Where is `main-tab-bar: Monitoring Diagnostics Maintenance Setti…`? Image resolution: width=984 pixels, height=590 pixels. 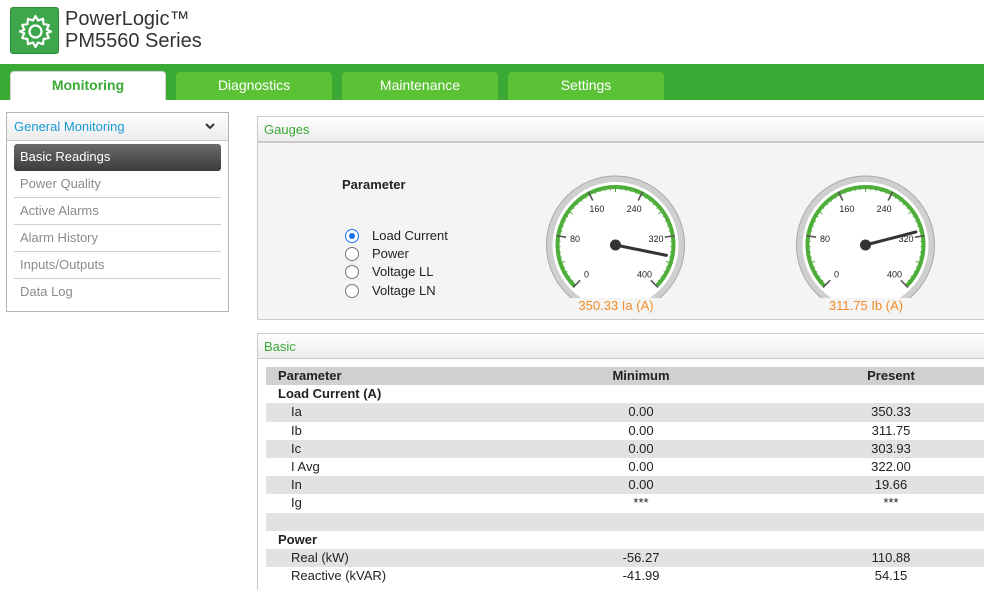
main-tab-bar: Monitoring Diagnostics Maintenance Setti… is located at coordinates (492, 82).